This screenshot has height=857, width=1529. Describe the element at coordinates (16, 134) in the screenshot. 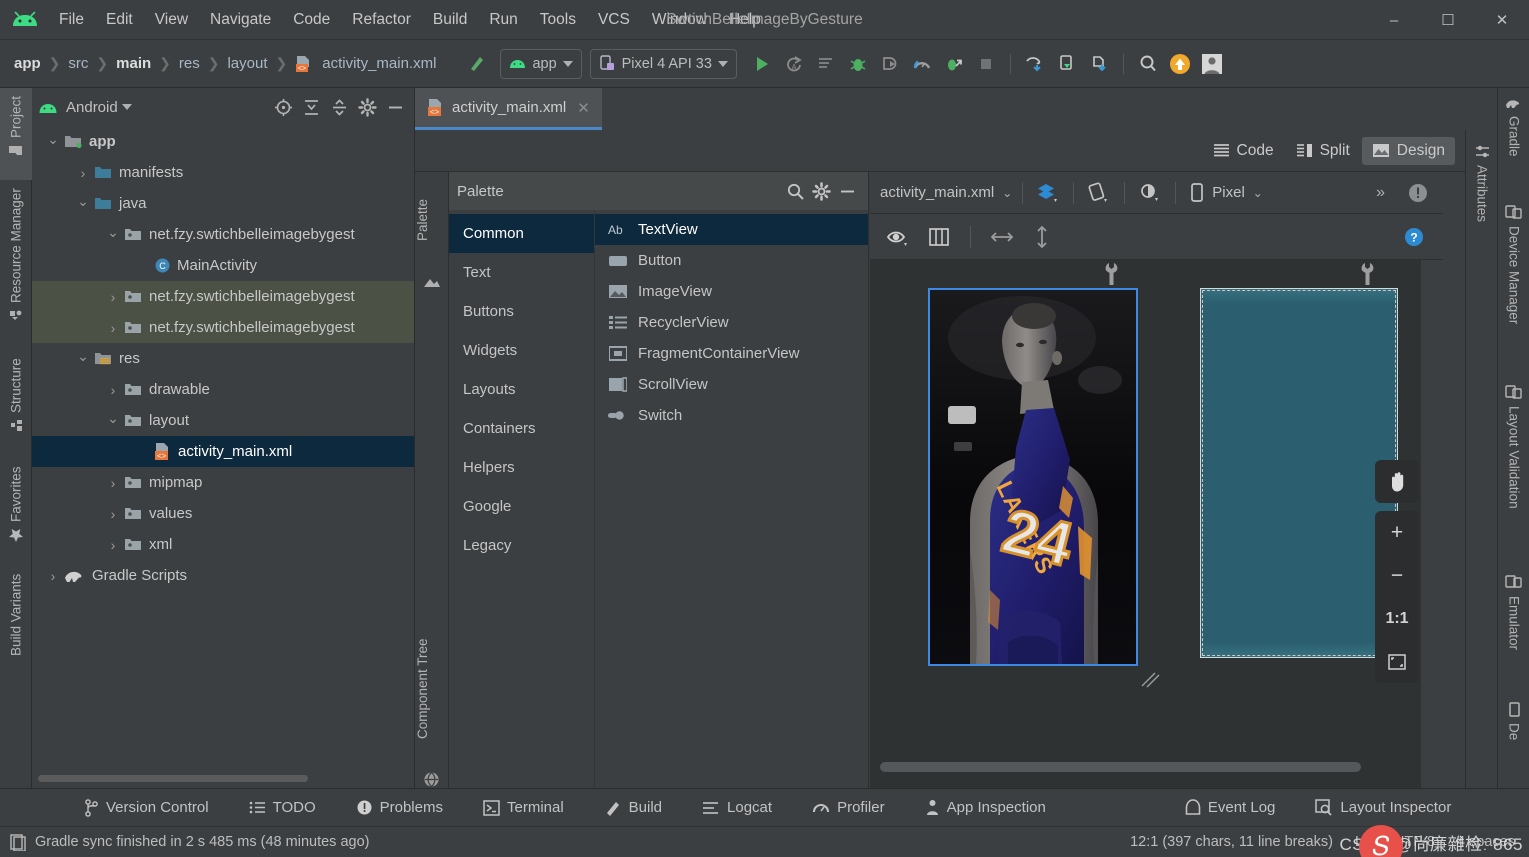

I see `sidebar-item-project: Project` at that location.